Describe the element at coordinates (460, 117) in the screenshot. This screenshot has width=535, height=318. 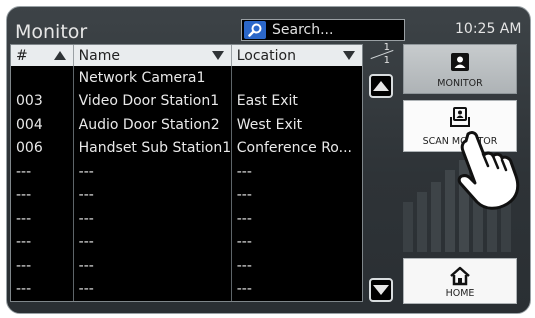
I see `scan-monitor-icon` at that location.